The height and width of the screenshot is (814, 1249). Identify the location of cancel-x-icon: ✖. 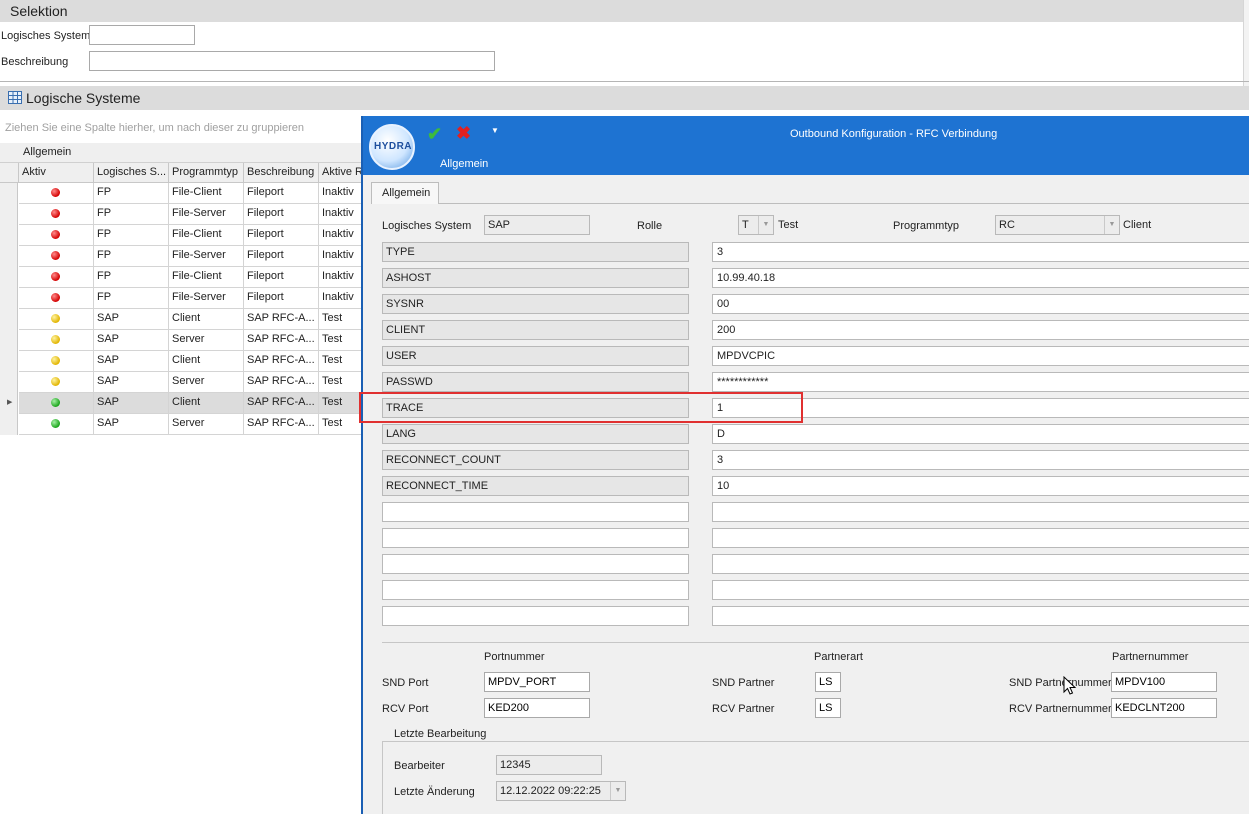
(463, 133).